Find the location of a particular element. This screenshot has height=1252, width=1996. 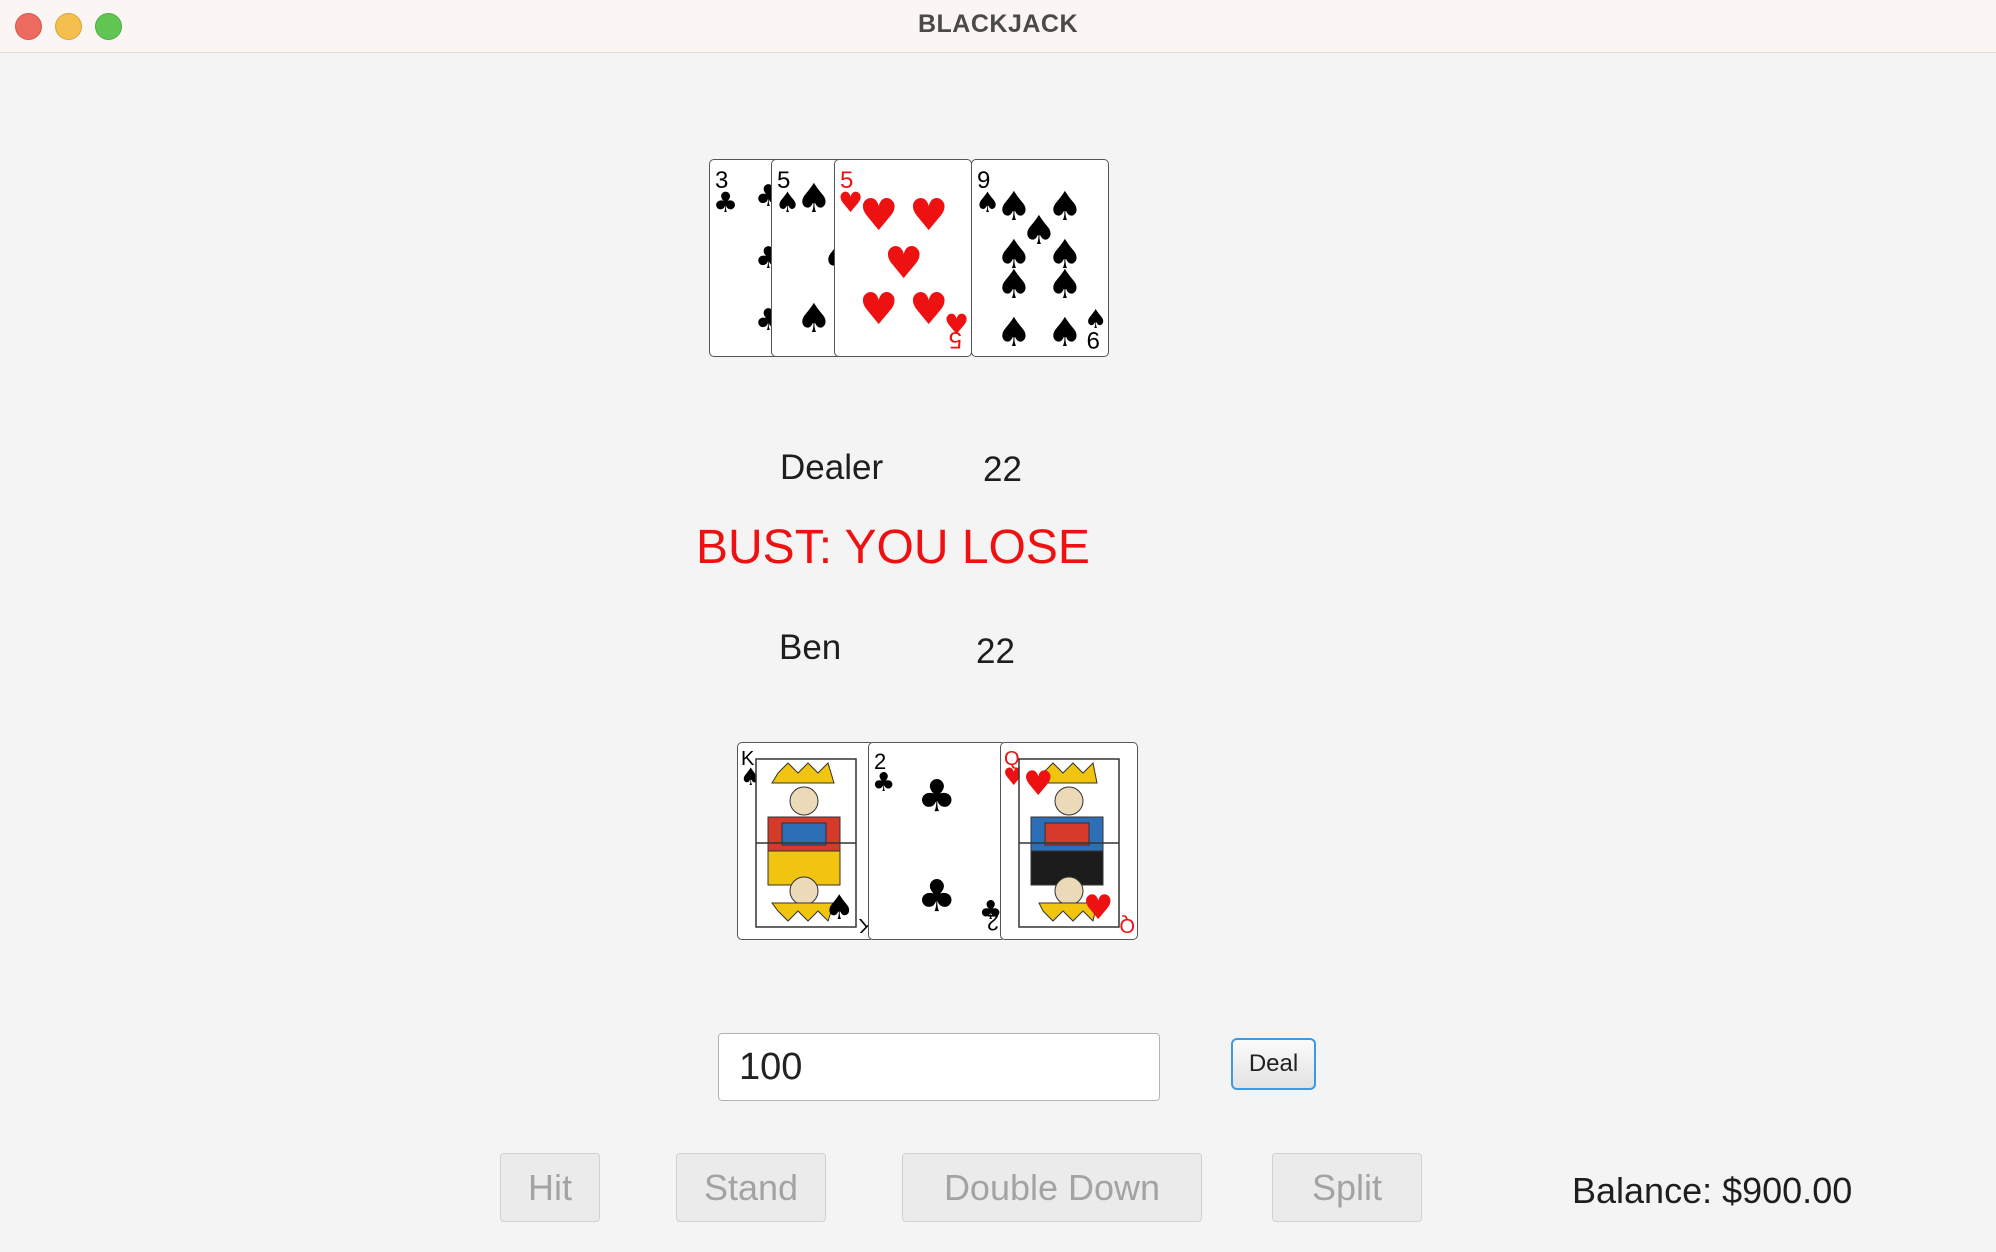

dealer-card-3: 5 ♥ ♥ ♥ ♥ ♥ ♥ ♥ 5 is located at coordinates (903, 258).